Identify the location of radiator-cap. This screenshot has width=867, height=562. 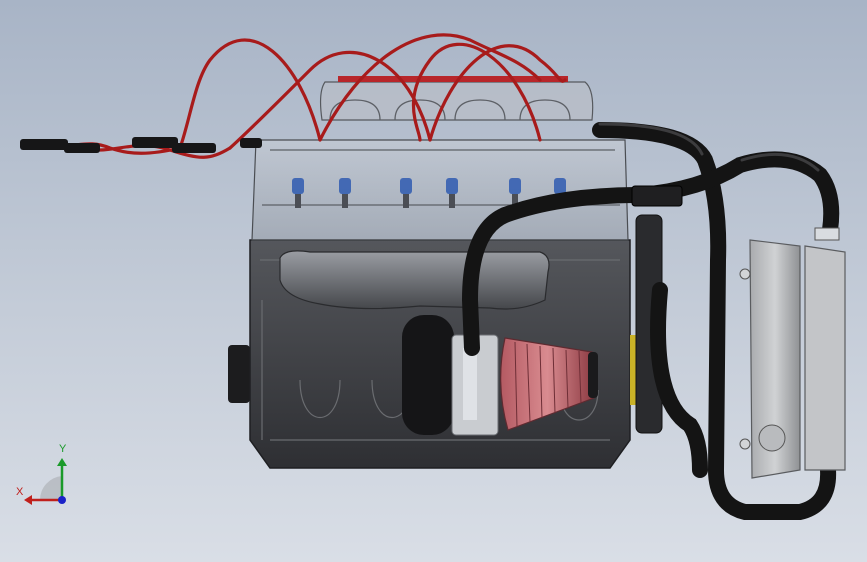
(772, 438).